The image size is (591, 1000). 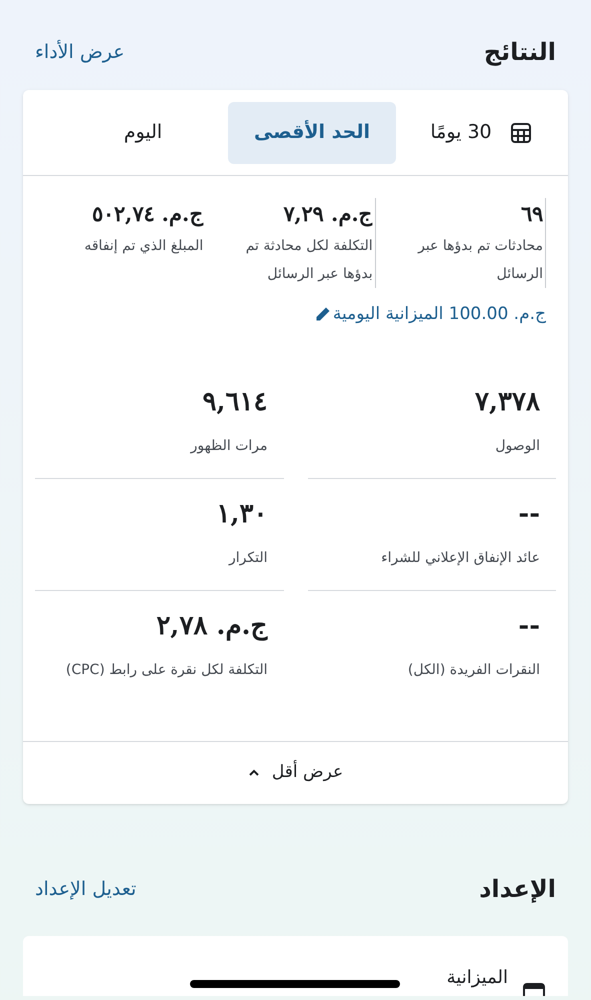 I want to click on metric-value: ٦٩, so click(x=531, y=214).